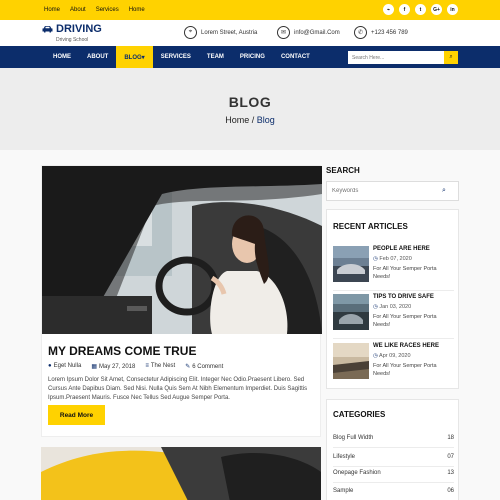 Image resolution: width=500 pixels, height=500 pixels. I want to click on recent-article-date: ◷ Feb 07, 2020, so click(392, 259).